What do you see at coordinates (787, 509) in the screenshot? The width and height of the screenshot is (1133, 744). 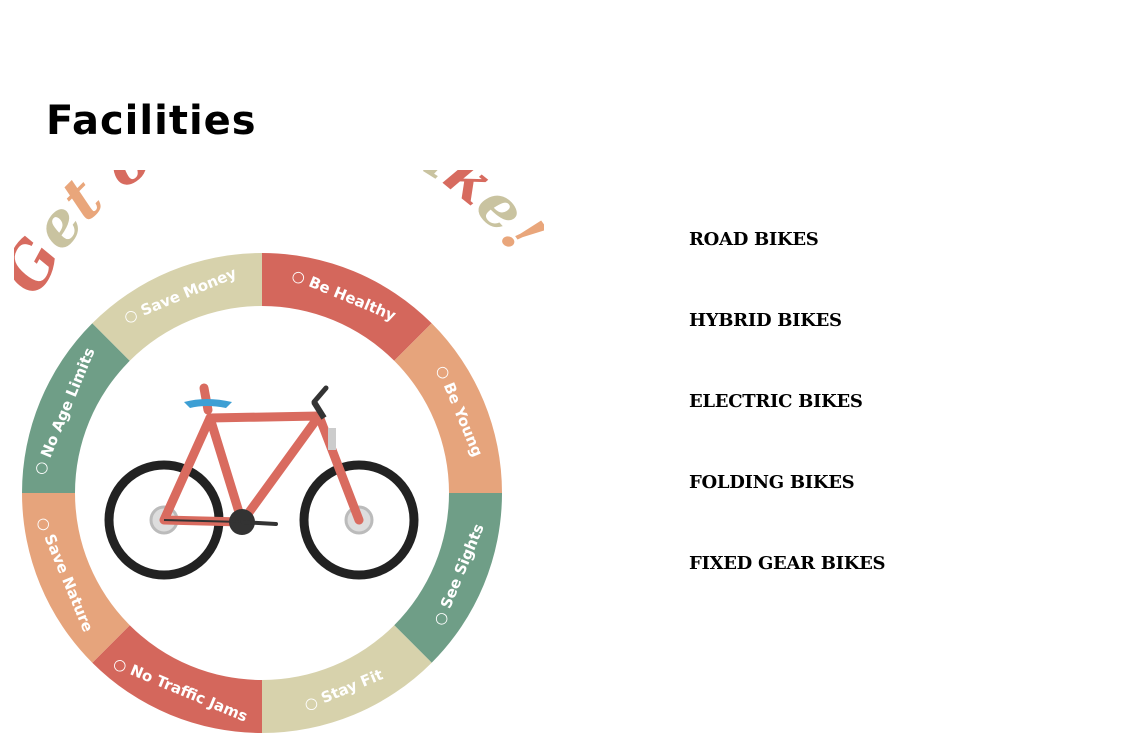 I see `bike-type-folding: FOLDING BIKES` at bounding box center [787, 509].